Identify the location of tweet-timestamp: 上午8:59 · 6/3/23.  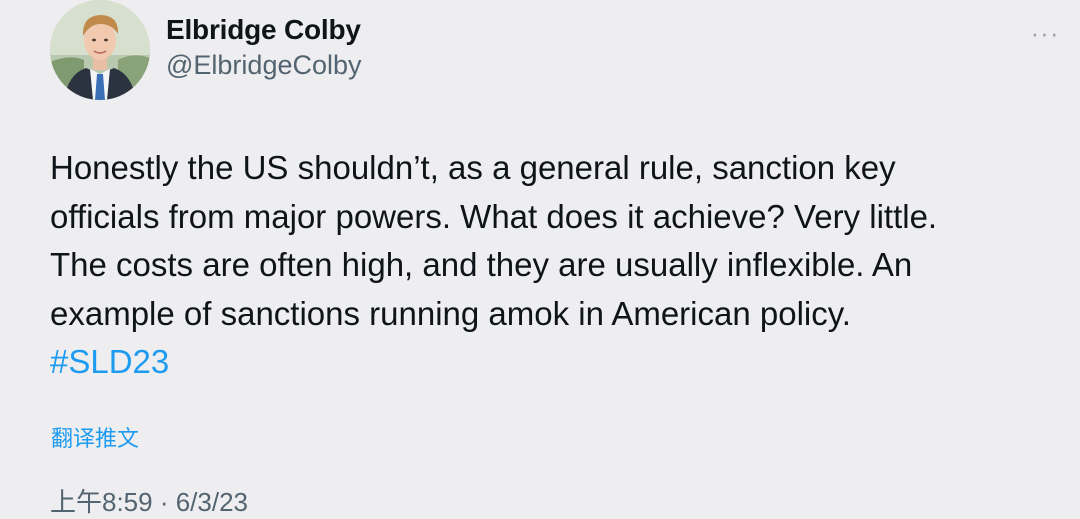
(149, 500).